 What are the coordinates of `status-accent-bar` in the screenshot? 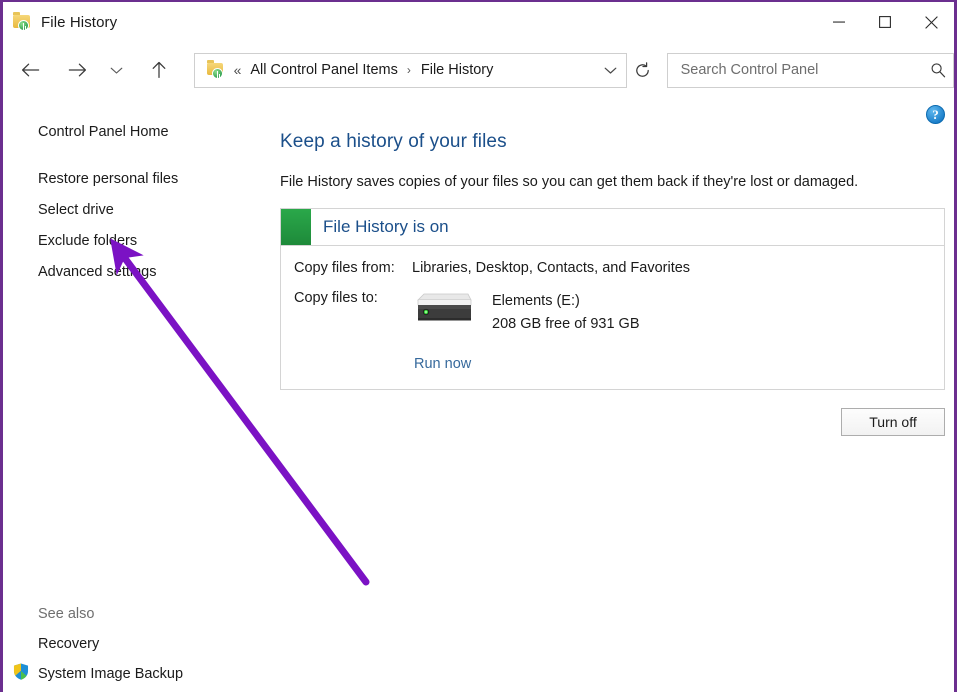 It's located at (296, 227).